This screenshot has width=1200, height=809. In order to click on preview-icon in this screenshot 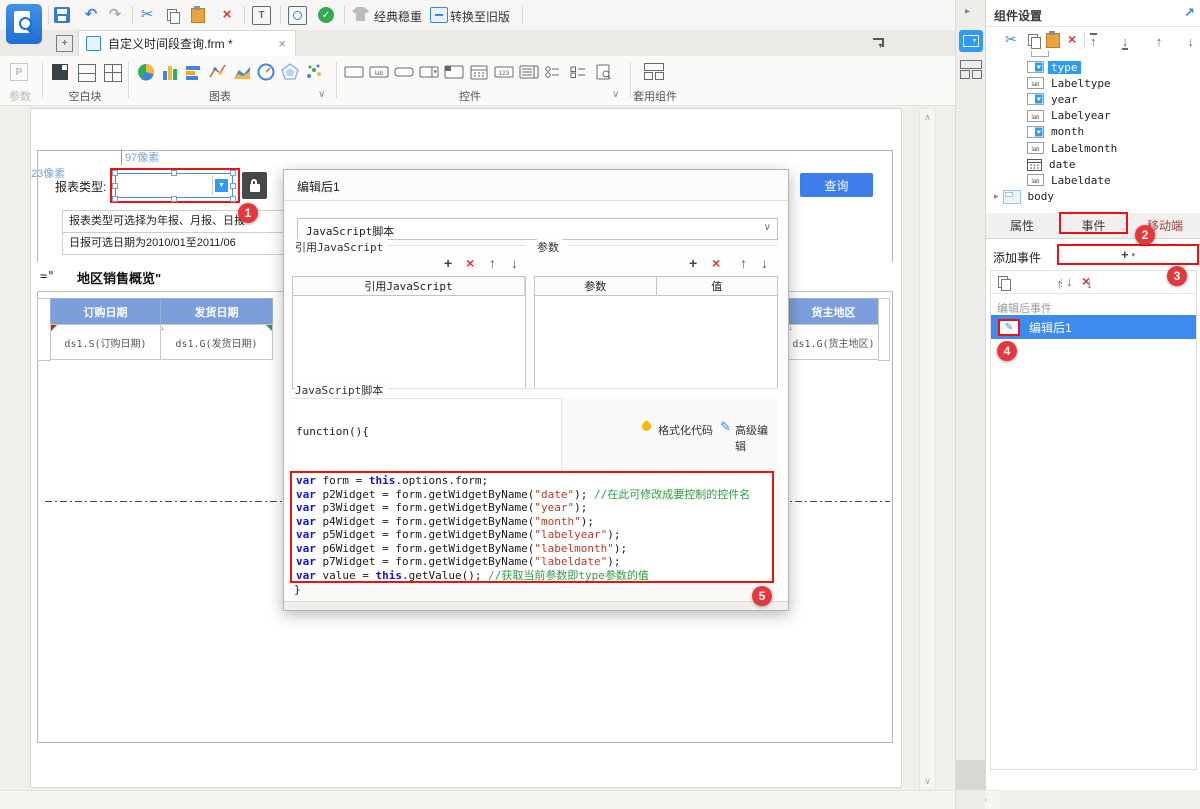, I will do `click(297, 15)`.